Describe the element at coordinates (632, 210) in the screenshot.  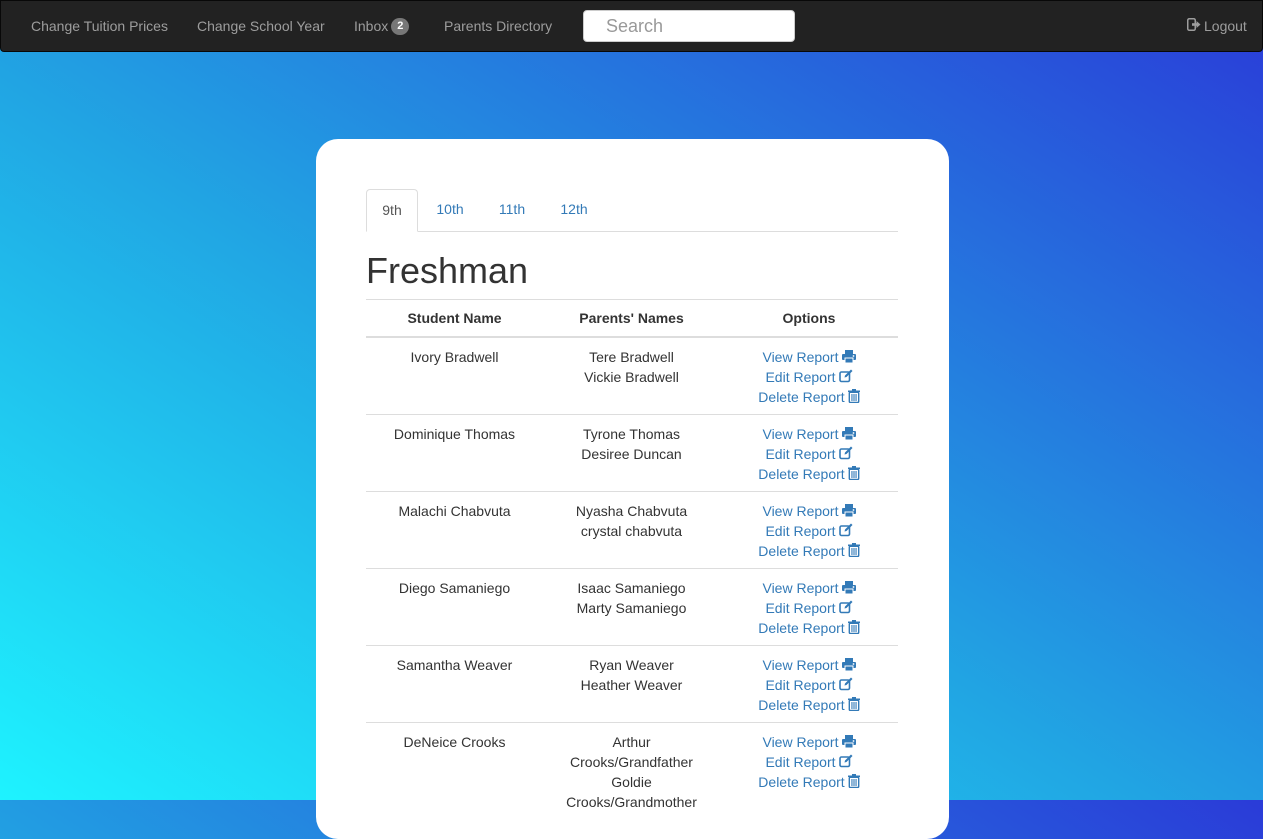
I see `grade-tabs: 9th 10th 11th 12th` at that location.